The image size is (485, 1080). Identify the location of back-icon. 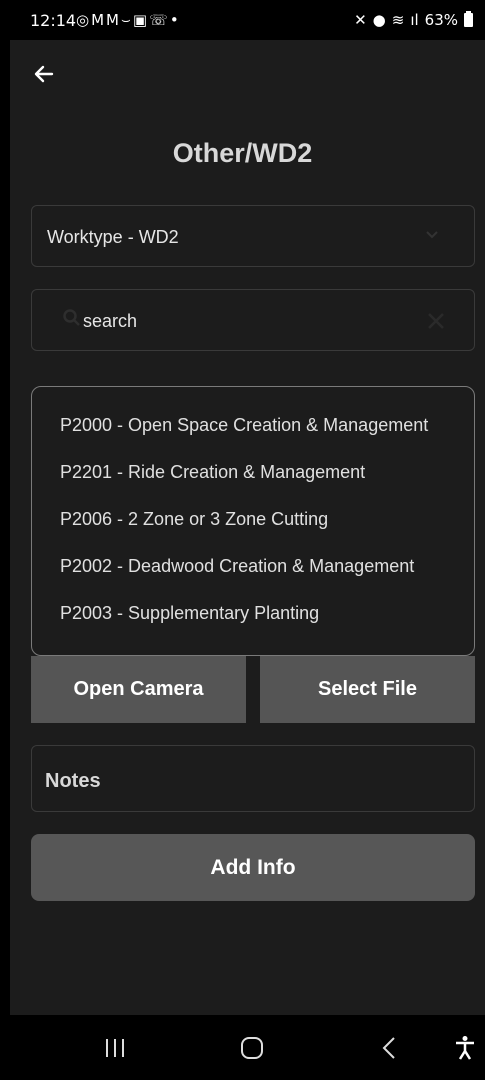
(389, 1048).